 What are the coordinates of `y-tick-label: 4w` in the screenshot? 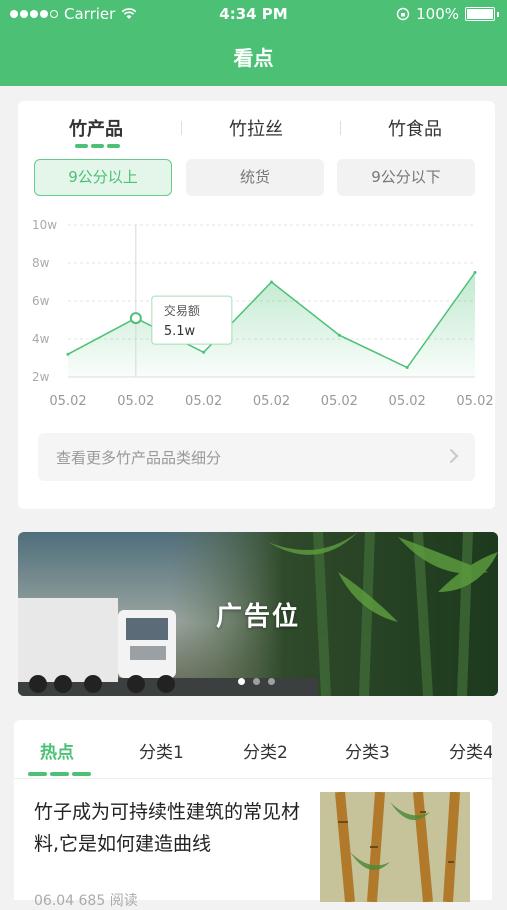 It's located at (41, 339).